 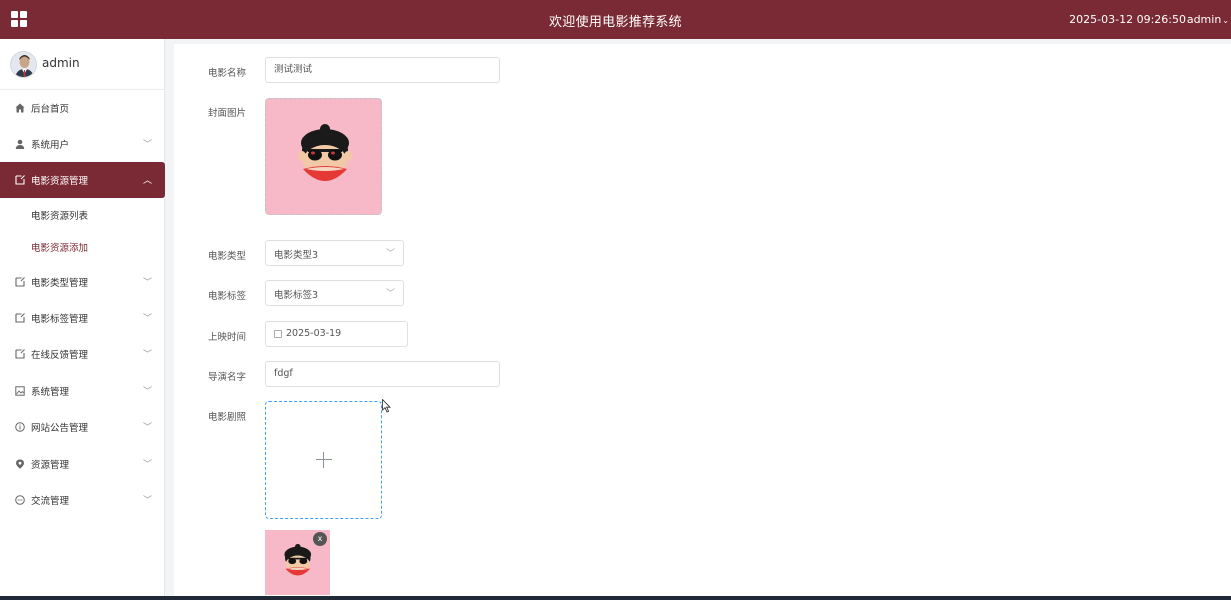 I want to click on movie-name-label: 电影名称, so click(x=227, y=73).